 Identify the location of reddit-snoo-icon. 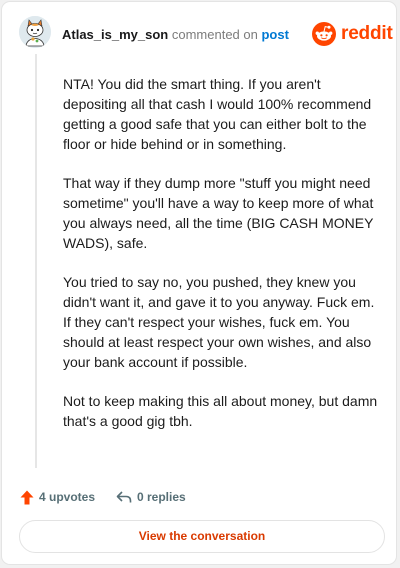
(324, 34).